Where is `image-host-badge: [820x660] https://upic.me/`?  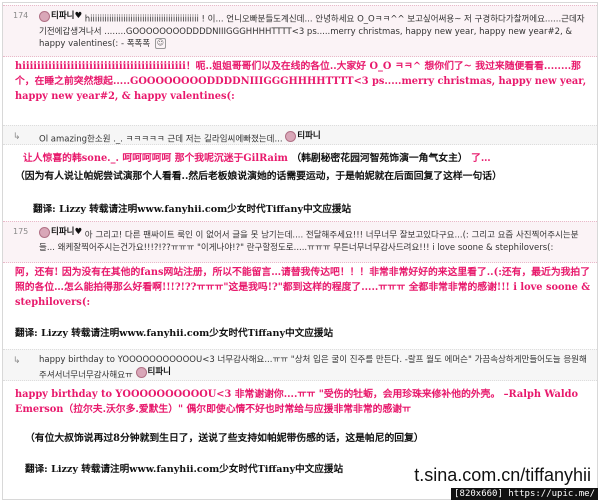 image-host-badge: [820x660] https://upic.me/ is located at coordinates (524, 494).